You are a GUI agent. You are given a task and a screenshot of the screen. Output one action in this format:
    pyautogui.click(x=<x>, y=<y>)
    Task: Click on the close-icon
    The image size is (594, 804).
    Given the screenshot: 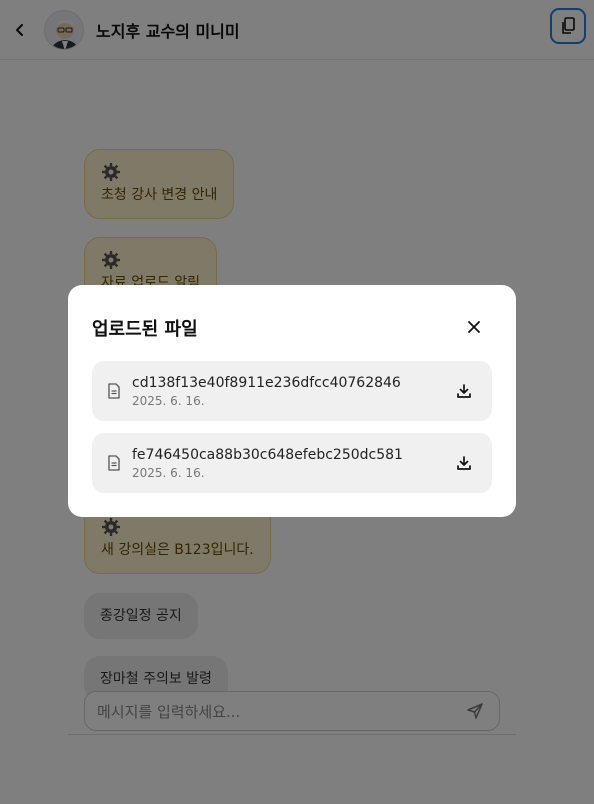 What is the action you would take?
    pyautogui.click(x=474, y=327)
    